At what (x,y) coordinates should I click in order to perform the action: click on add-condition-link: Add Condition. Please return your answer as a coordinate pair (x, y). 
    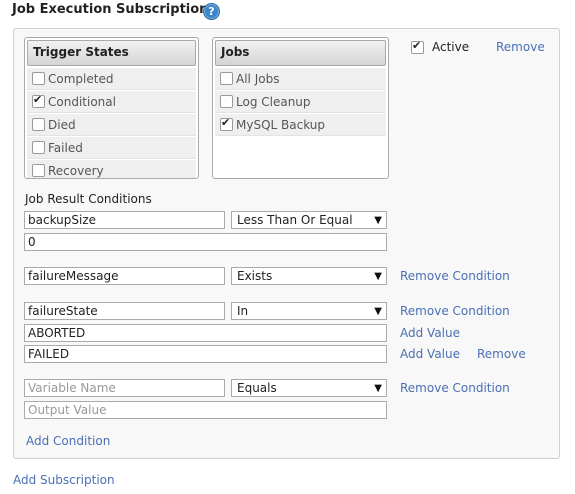
    Looking at the image, I should click on (68, 441).